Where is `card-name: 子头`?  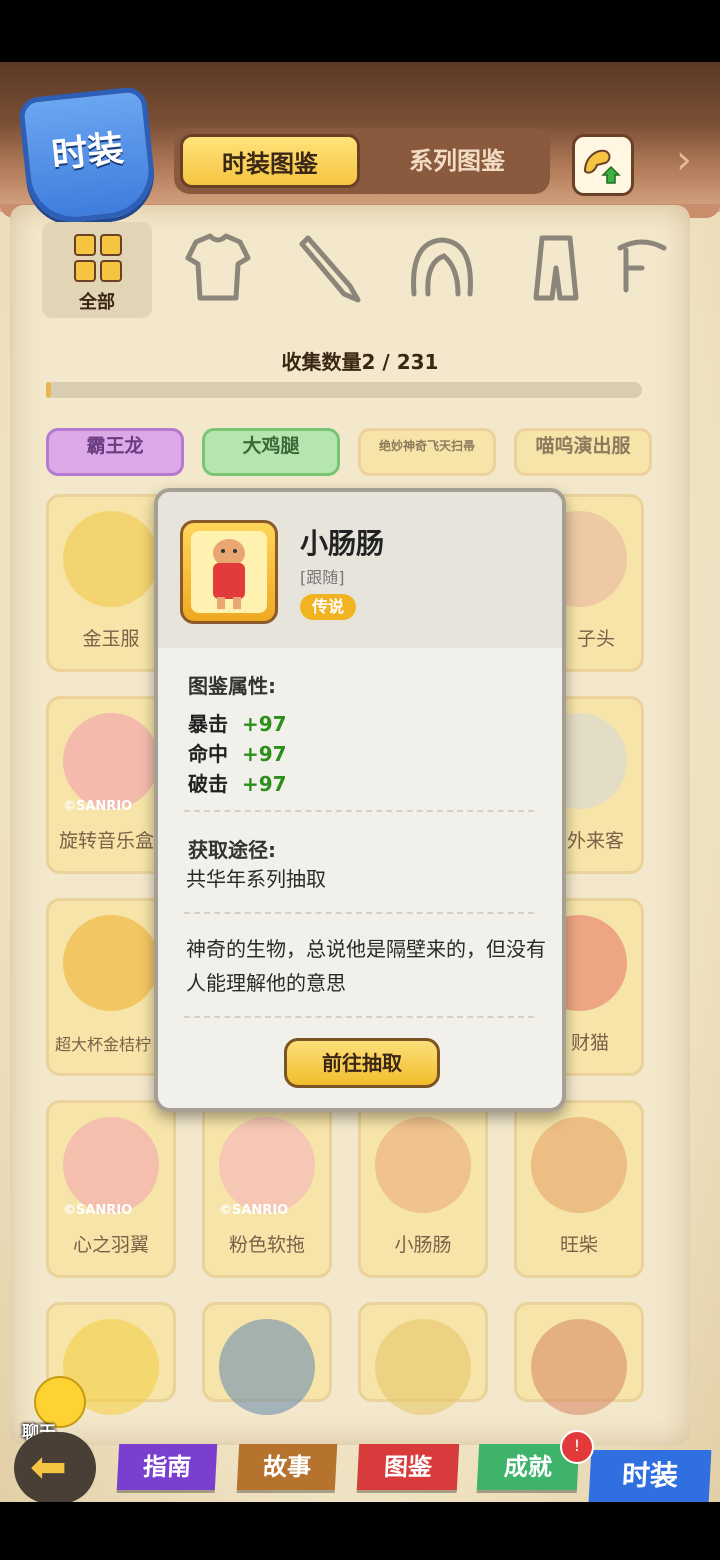 card-name: 子头 is located at coordinates (596, 639).